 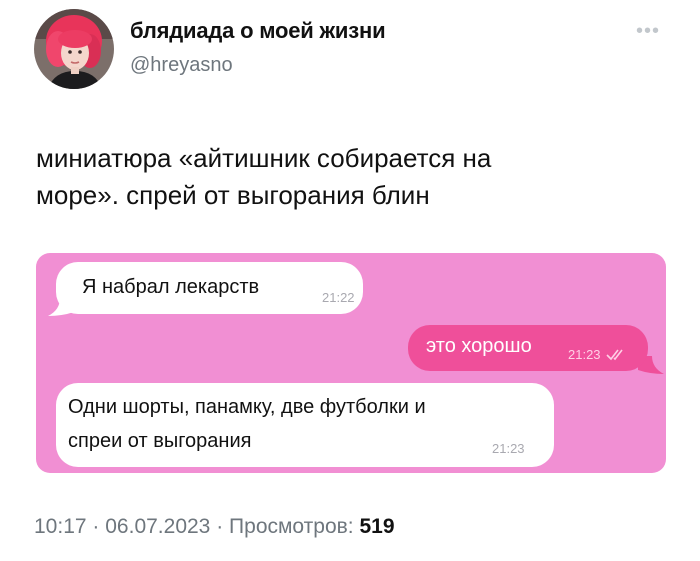 I want to click on tweet-date: 06.07.2023, so click(x=157, y=526).